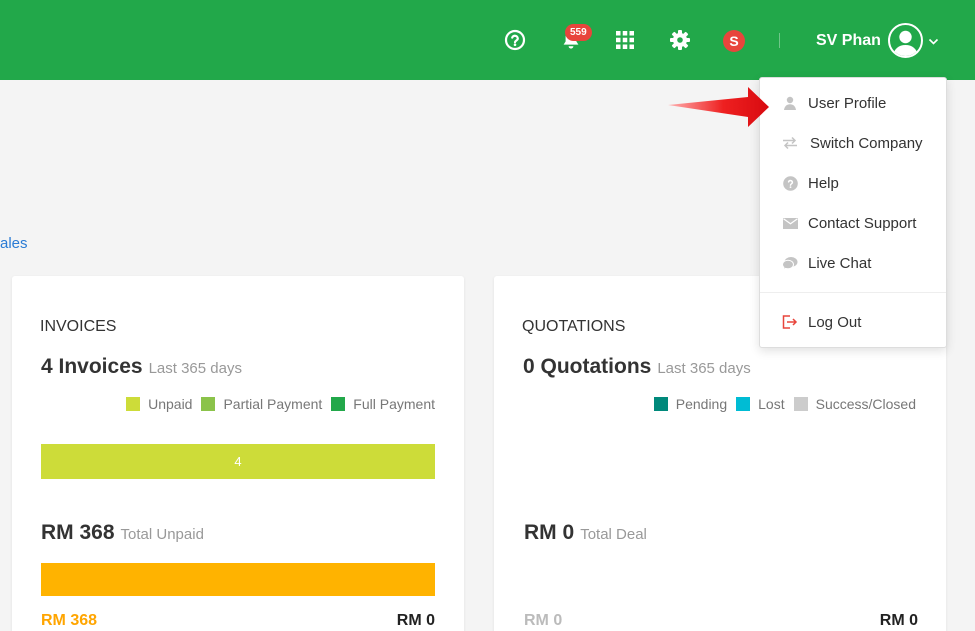  What do you see at coordinates (779, 40) in the screenshot?
I see `header-divider` at bounding box center [779, 40].